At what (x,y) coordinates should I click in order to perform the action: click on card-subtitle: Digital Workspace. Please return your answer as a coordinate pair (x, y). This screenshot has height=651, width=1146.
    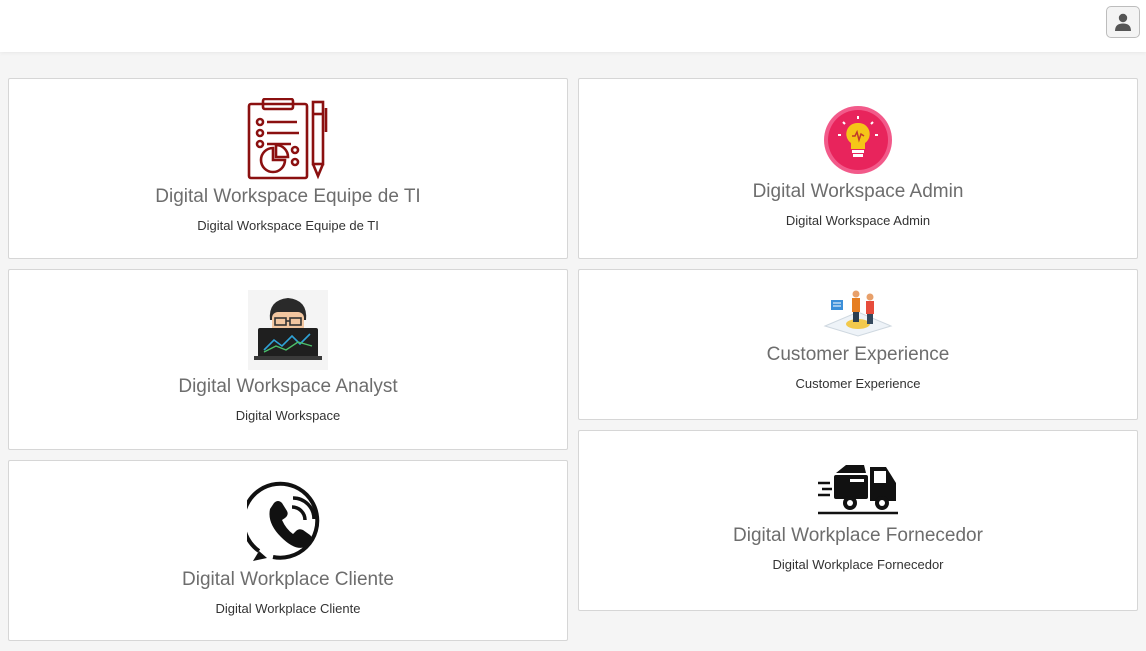
    Looking at the image, I should click on (288, 415).